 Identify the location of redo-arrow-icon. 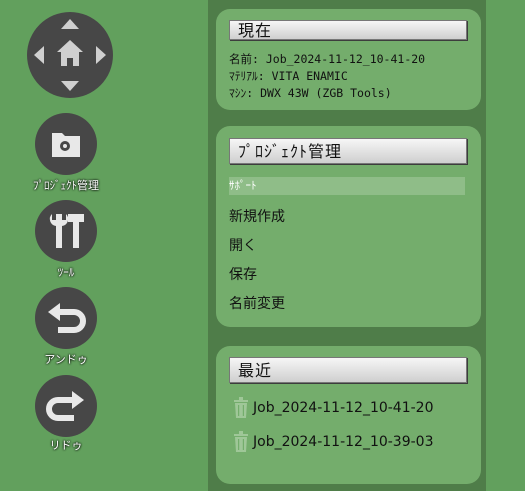
(66, 406).